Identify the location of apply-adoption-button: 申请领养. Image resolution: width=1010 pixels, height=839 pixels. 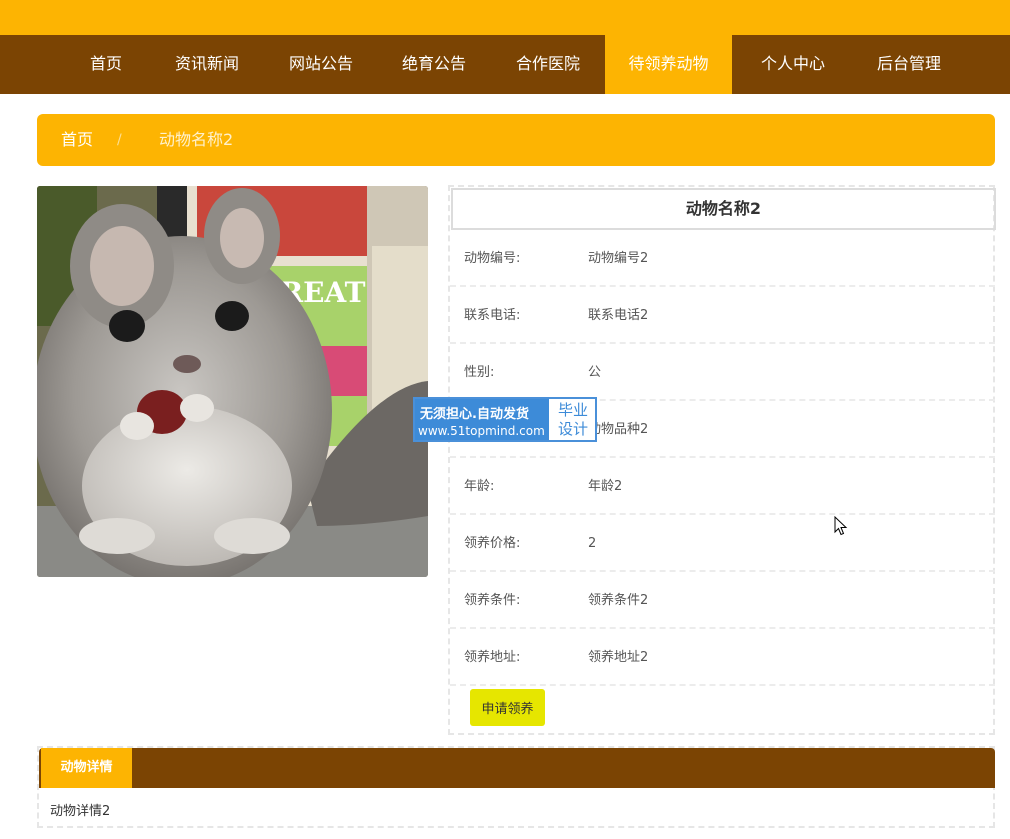
(507, 707).